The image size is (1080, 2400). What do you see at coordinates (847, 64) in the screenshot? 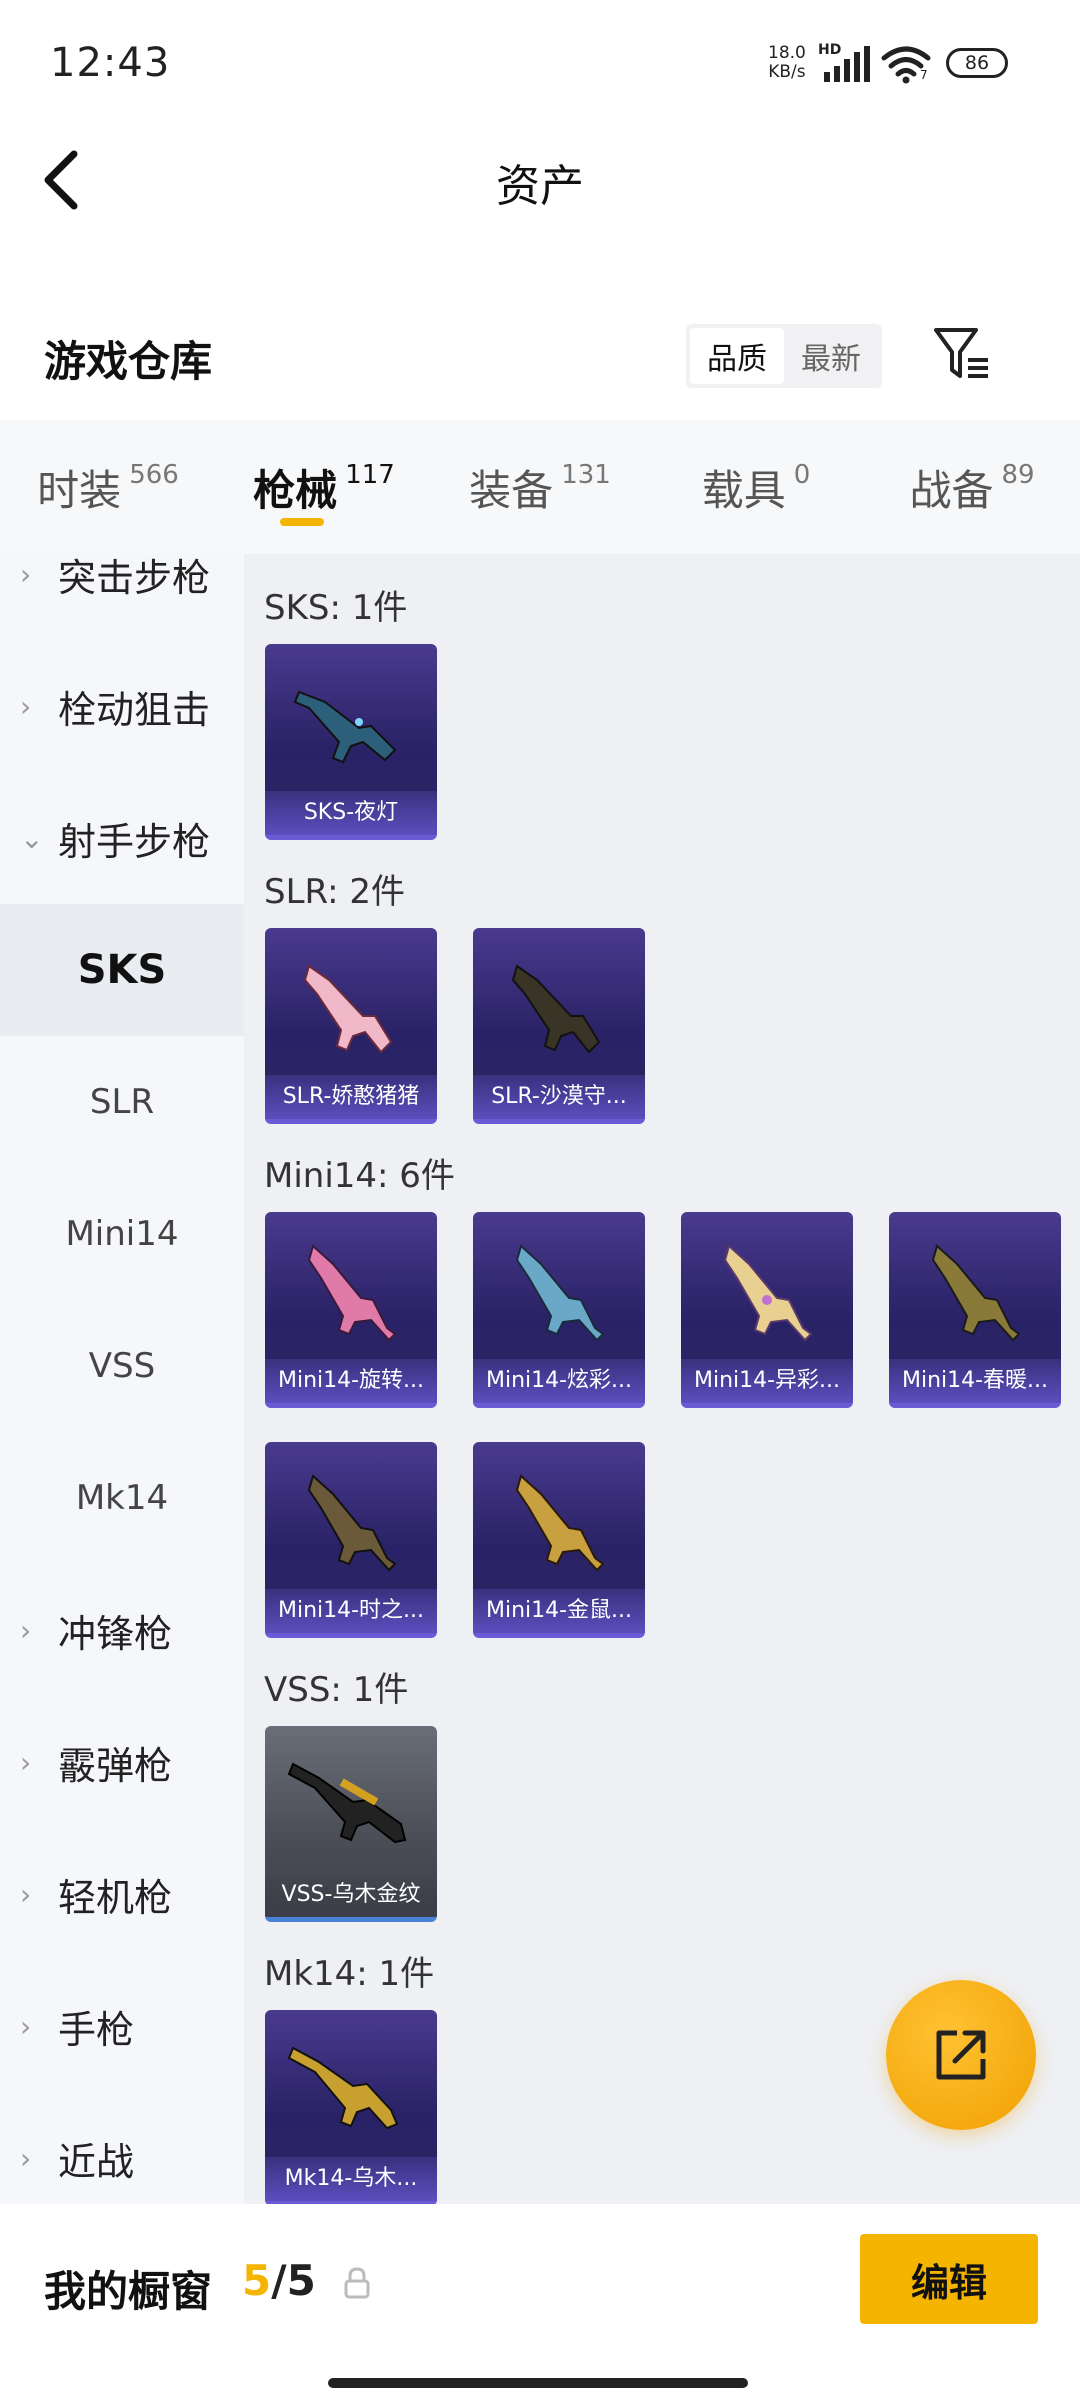
I see `signal-icon` at bounding box center [847, 64].